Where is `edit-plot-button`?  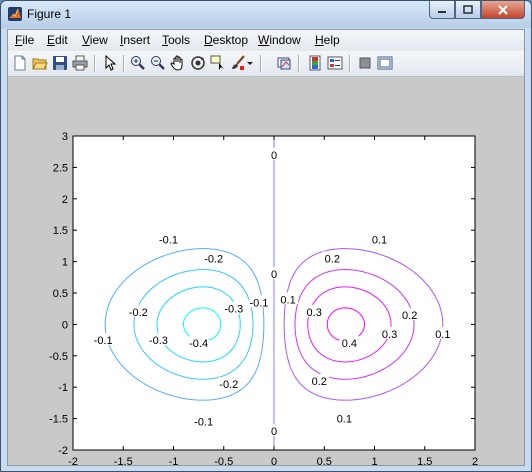 edit-plot-button is located at coordinates (110, 63).